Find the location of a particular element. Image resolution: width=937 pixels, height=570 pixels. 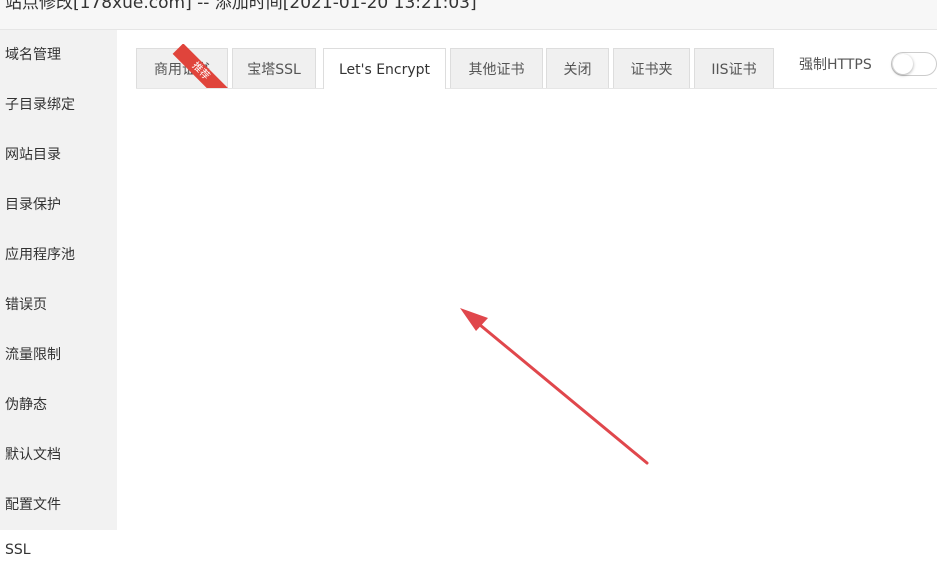

sidebar-item-directory-protection: 目录保护 is located at coordinates (58, 205).